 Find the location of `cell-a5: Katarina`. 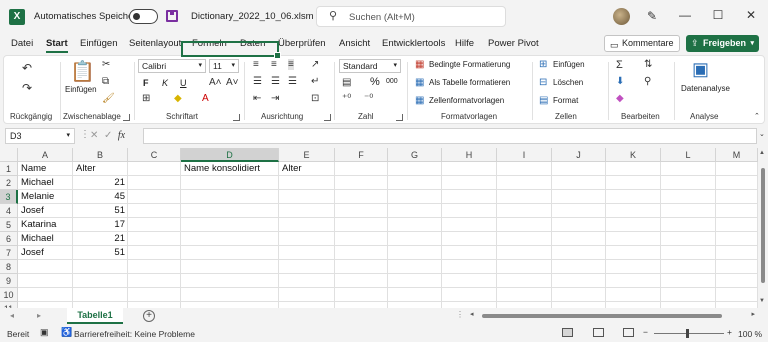

cell-a5: Katarina is located at coordinates (45, 225).